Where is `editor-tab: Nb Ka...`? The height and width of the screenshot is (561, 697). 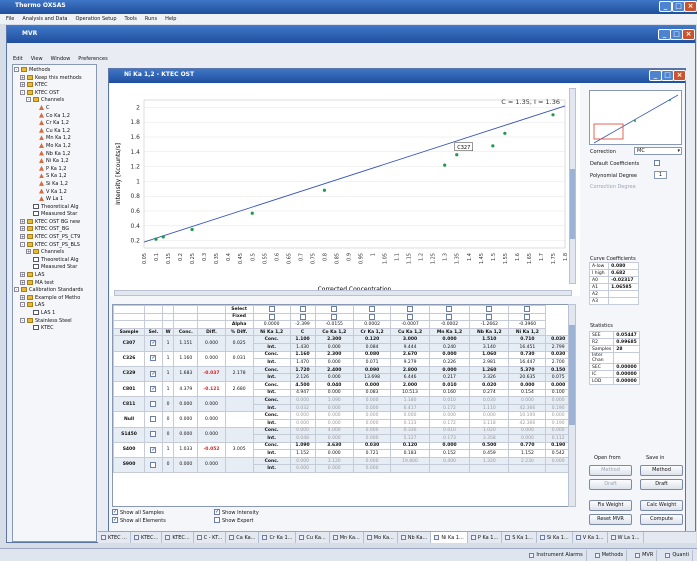
editor-tab: Nb Ka... is located at coordinates (415, 537).